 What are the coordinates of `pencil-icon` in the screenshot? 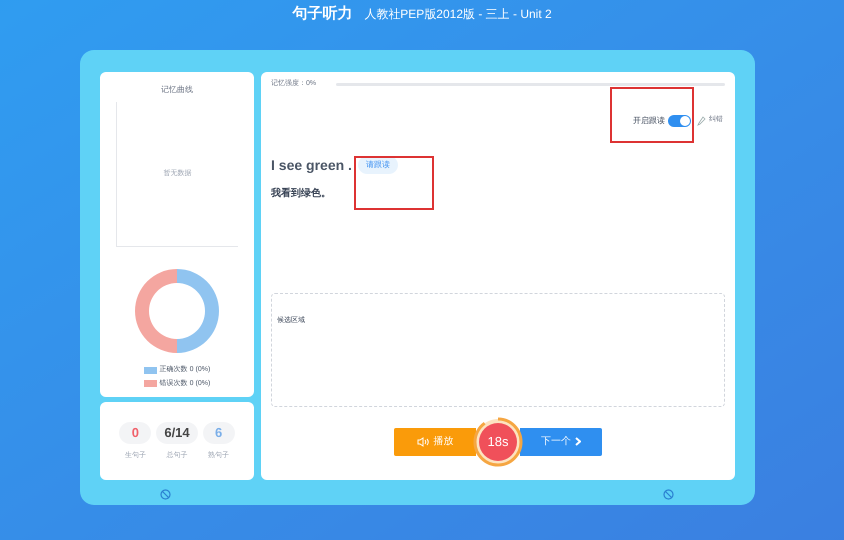 It's located at (701, 121).